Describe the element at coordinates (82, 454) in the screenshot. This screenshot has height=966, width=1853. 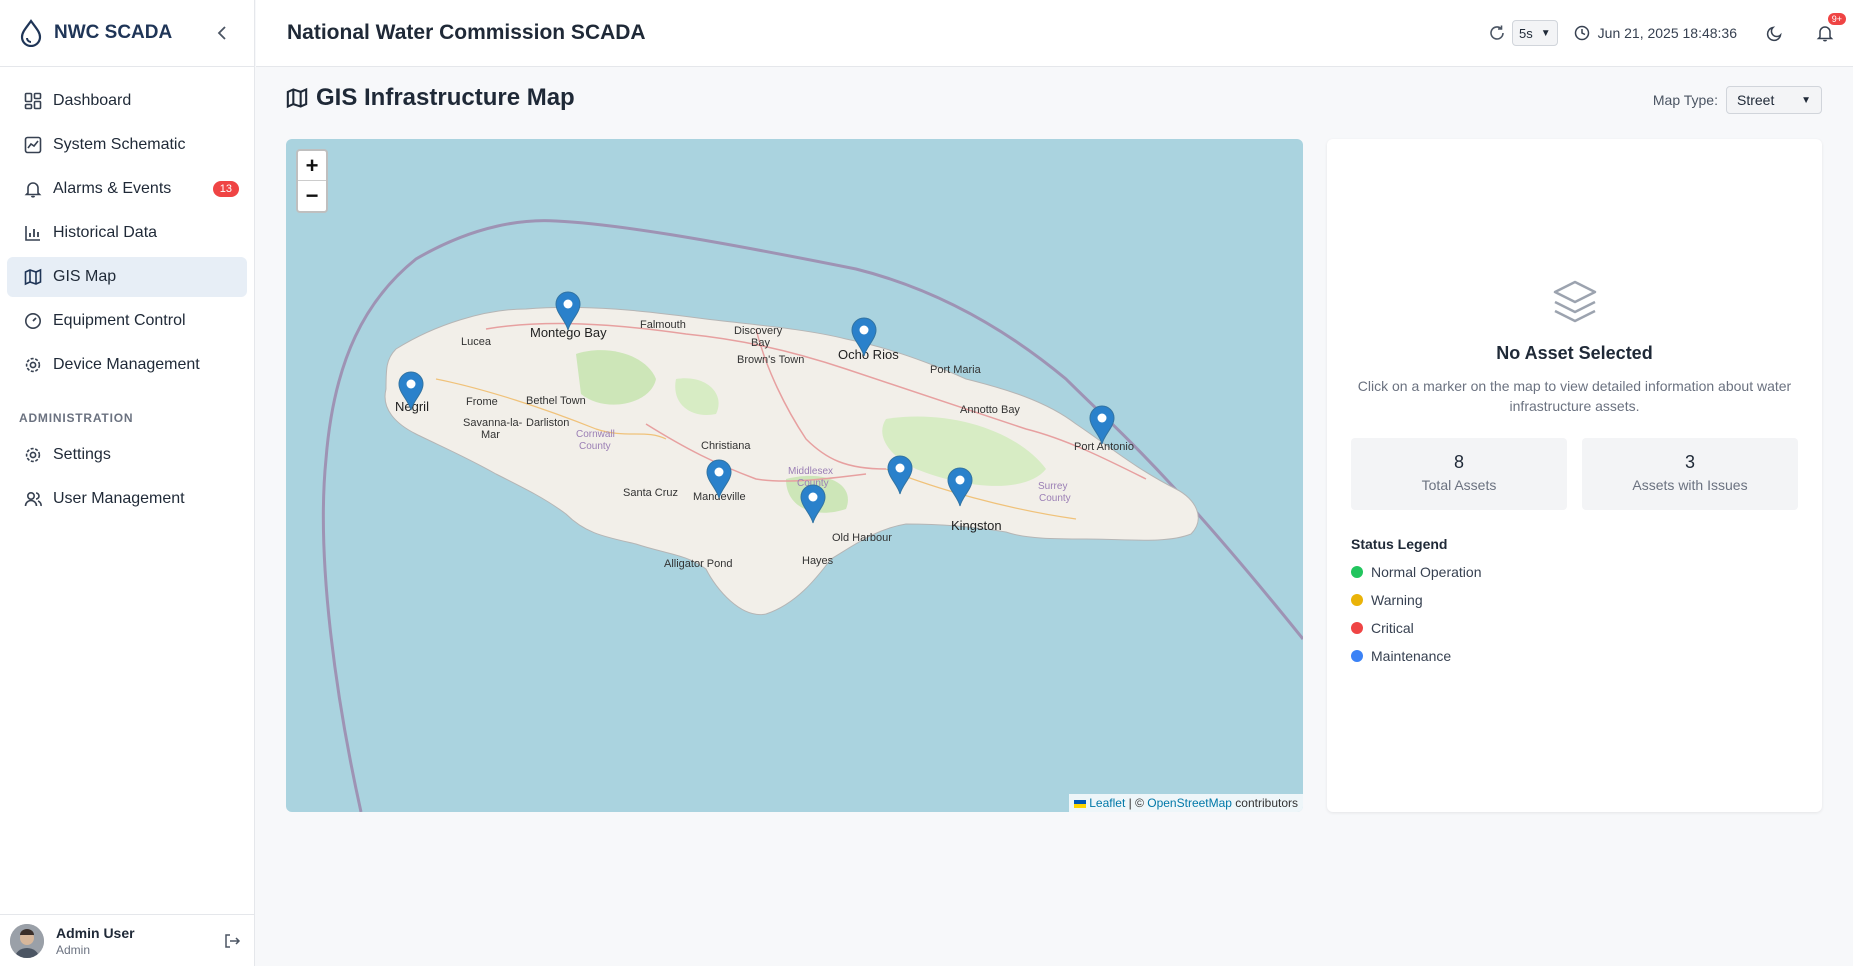
I see `sidebar-item-label: Settings` at that location.